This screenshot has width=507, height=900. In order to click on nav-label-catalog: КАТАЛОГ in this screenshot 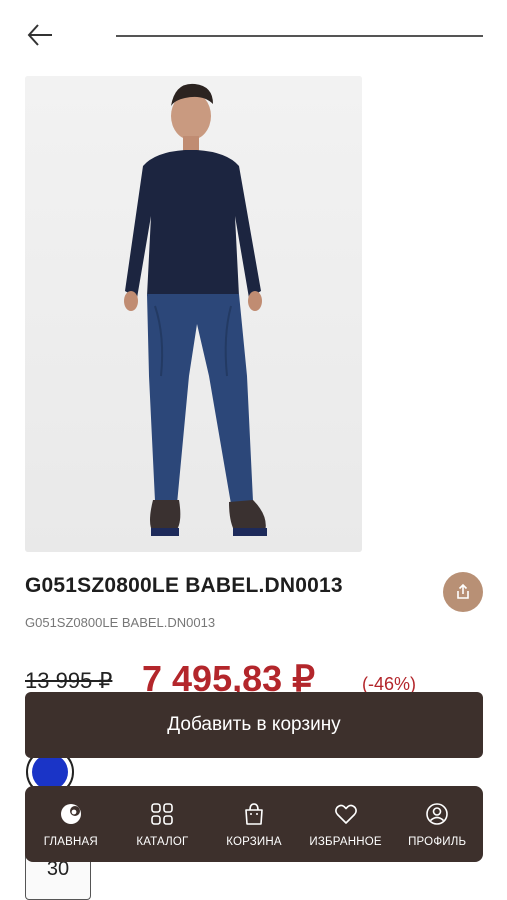, I will do `click(162, 841)`.